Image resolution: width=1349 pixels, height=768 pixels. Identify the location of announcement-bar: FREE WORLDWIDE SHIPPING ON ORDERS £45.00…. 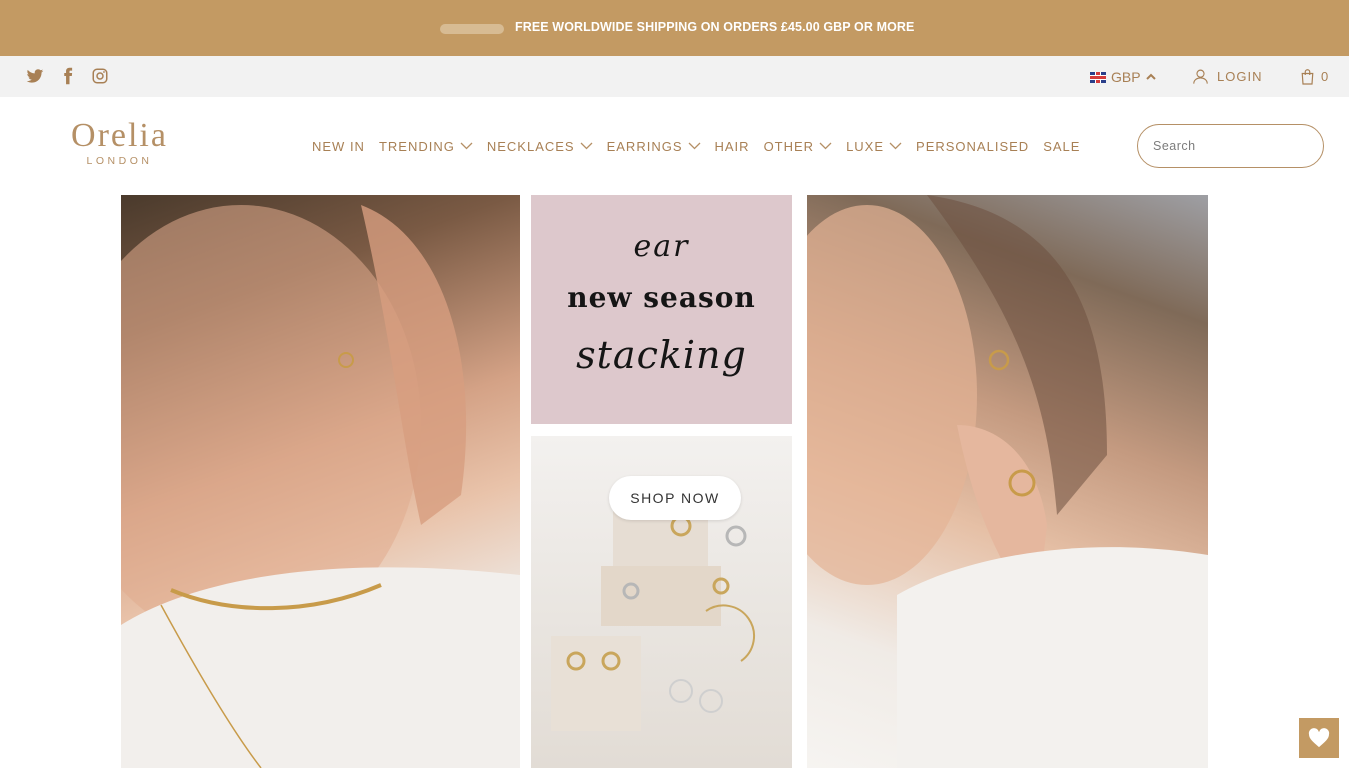
(674, 28).